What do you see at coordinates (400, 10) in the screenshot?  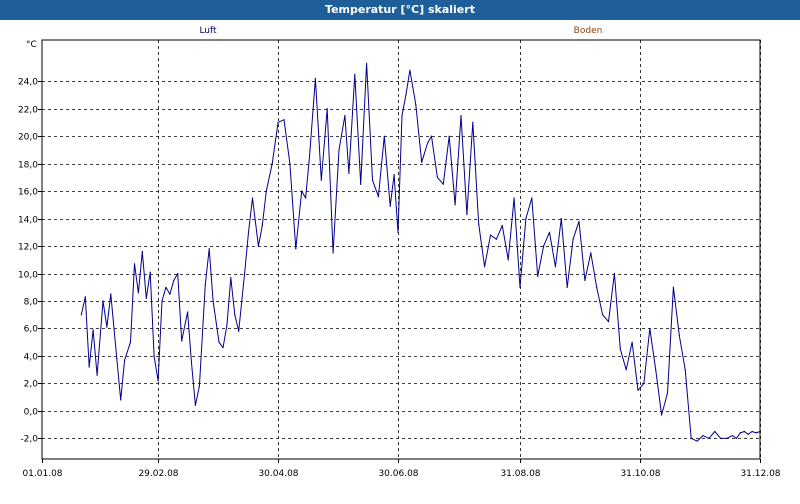 I see `window-title: Temperatur [°C] skaliert` at bounding box center [400, 10].